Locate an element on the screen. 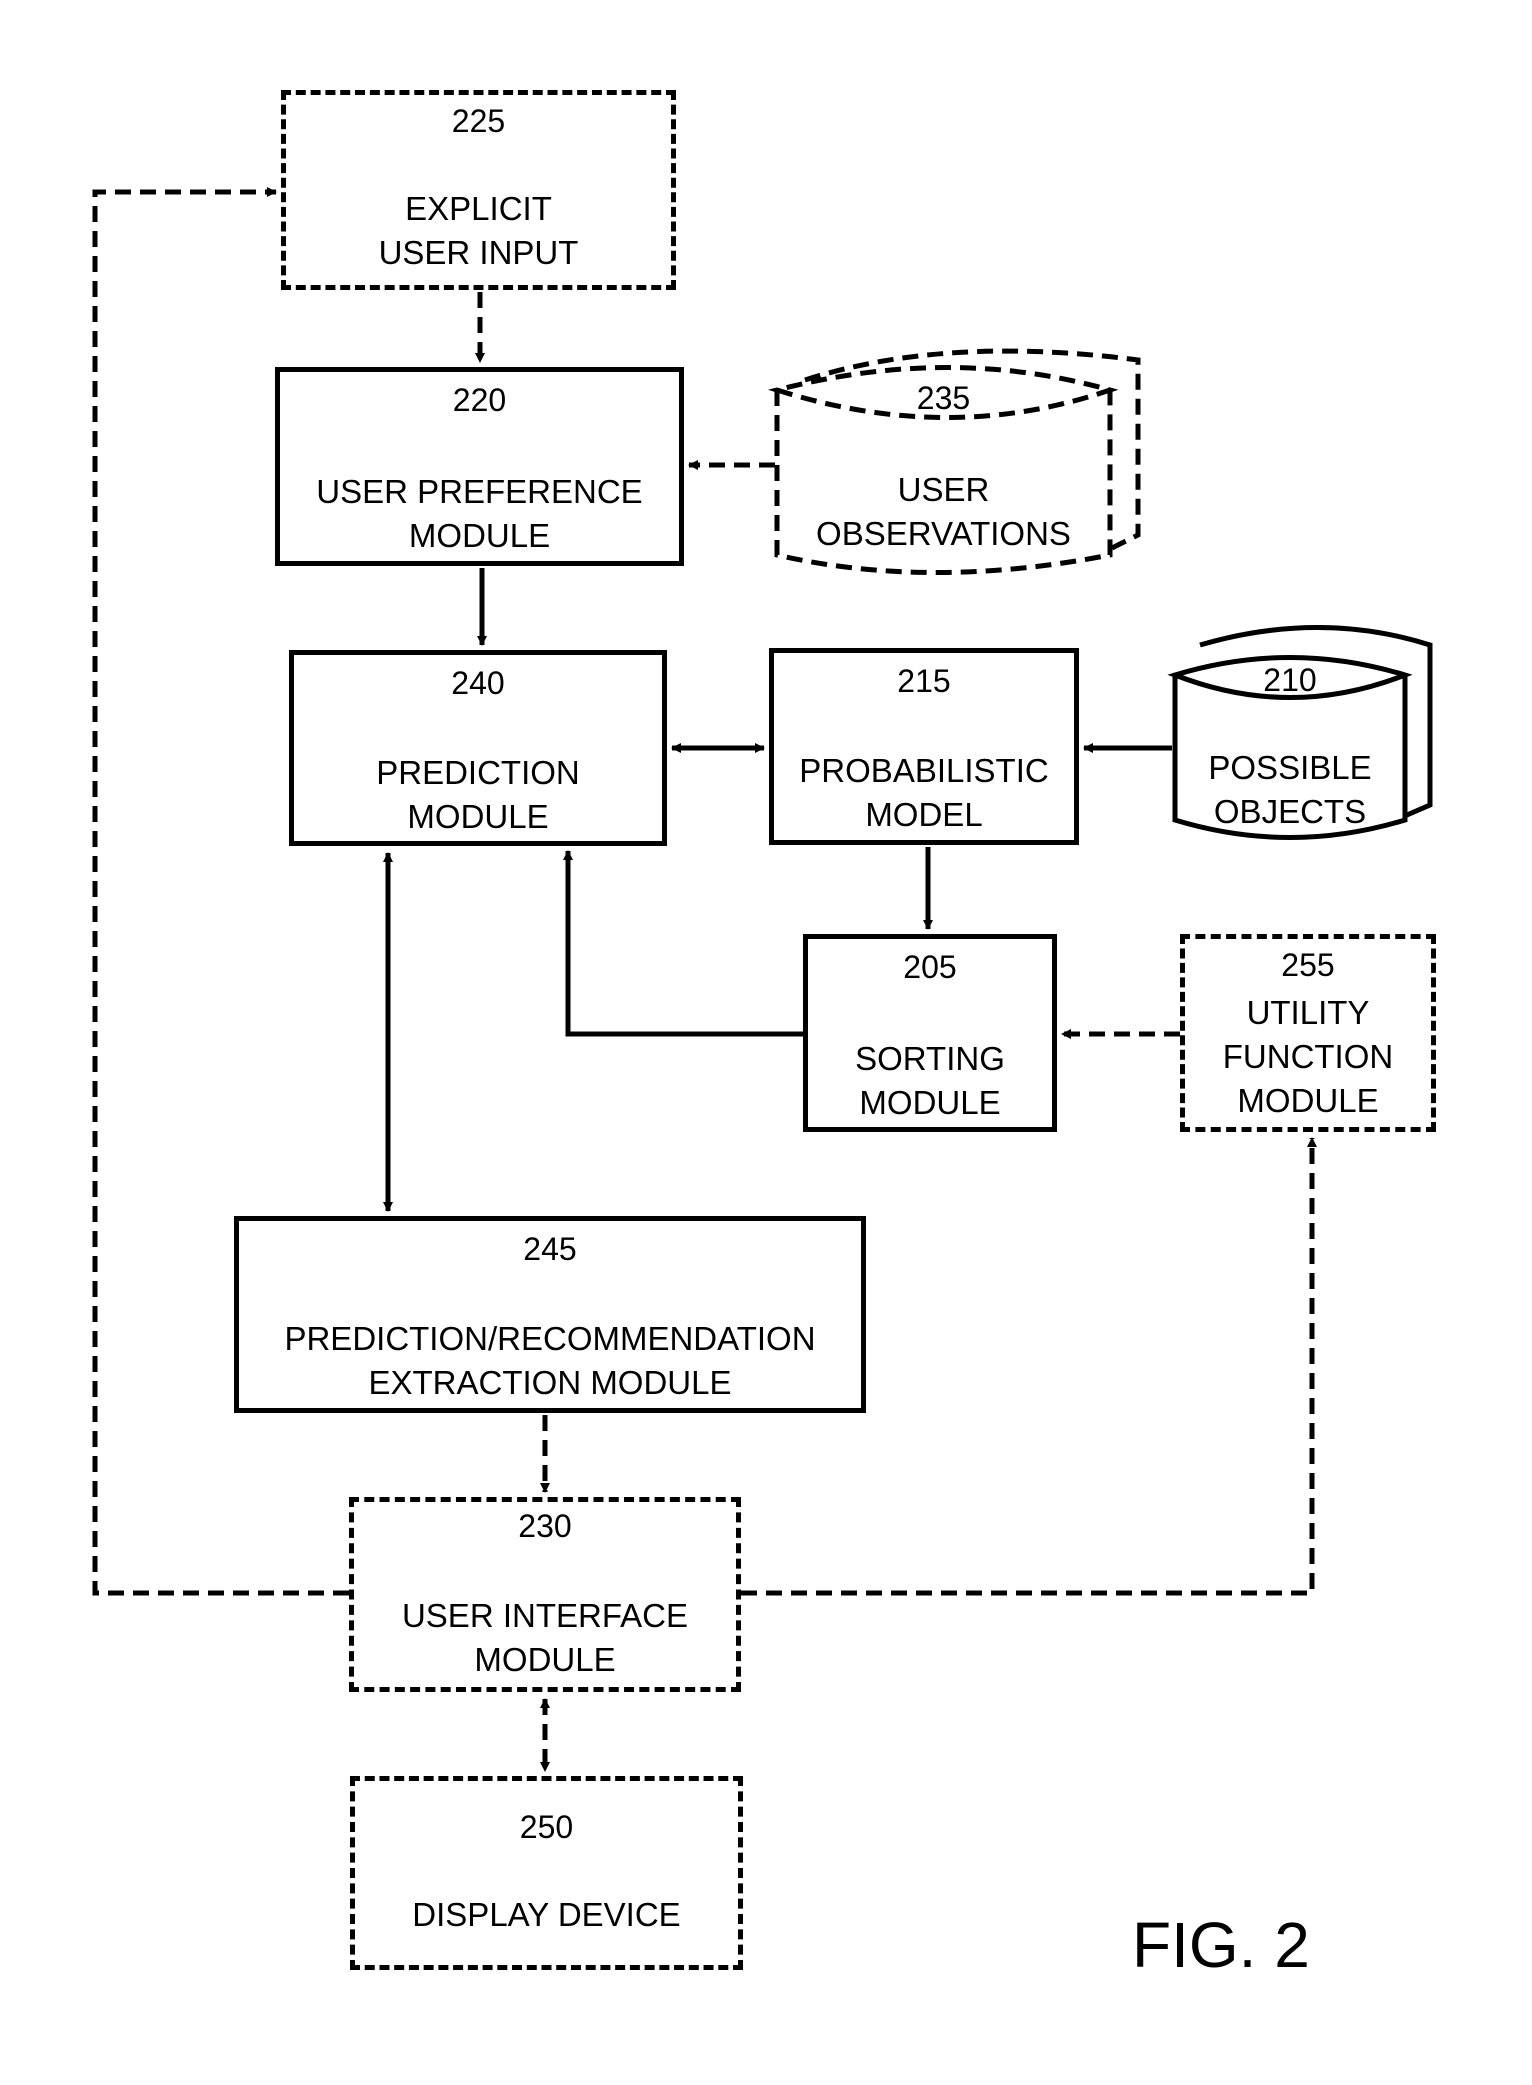 The width and height of the screenshot is (1532, 2085). node-number: 255 is located at coordinates (1308, 965).